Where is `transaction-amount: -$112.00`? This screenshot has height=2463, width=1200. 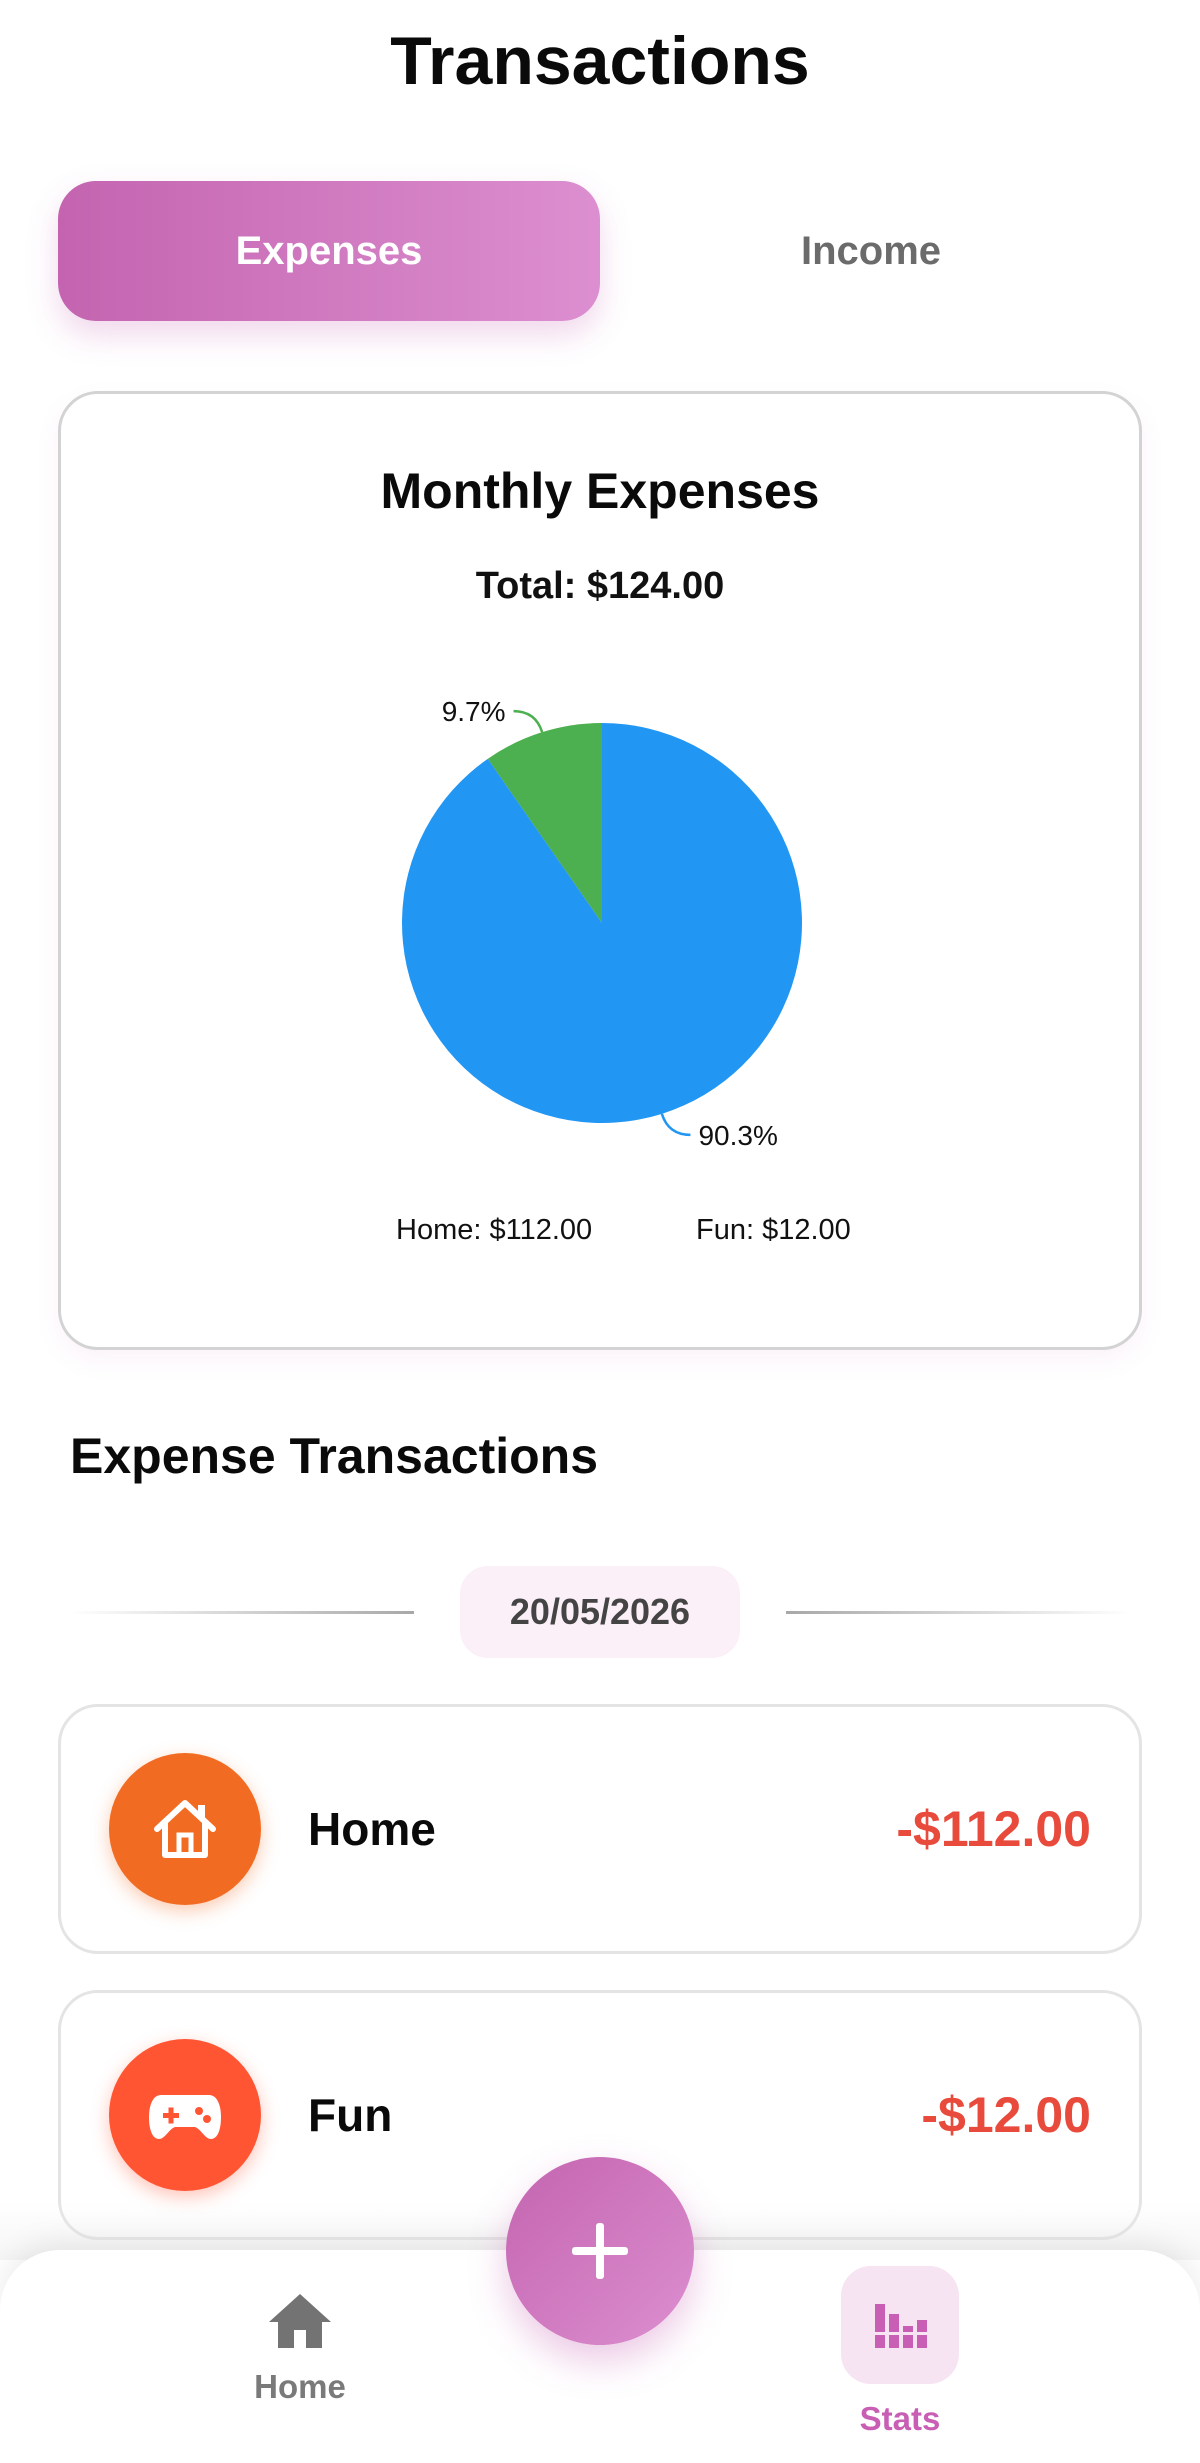 transaction-amount: -$112.00 is located at coordinates (993, 1829).